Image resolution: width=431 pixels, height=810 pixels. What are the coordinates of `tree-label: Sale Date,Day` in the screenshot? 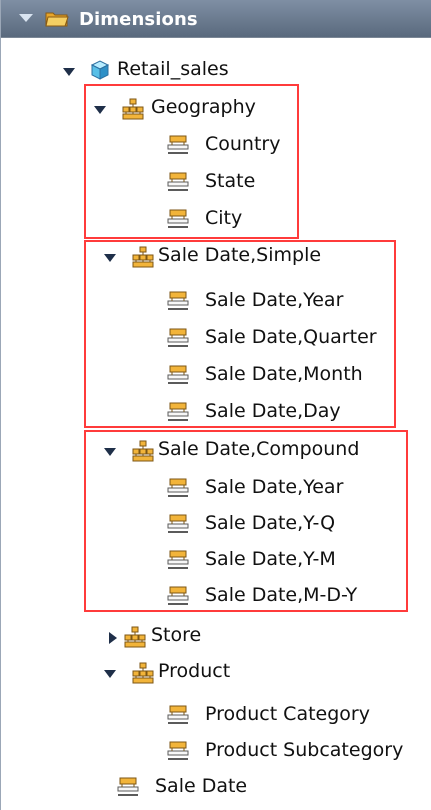 It's located at (273, 411).